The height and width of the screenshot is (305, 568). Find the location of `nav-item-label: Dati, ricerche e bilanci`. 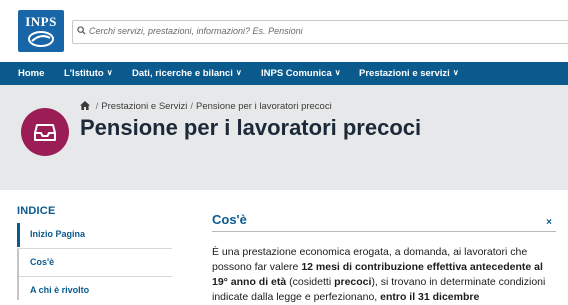

nav-item-label: Dati, ricerche e bilanci is located at coordinates (182, 73).